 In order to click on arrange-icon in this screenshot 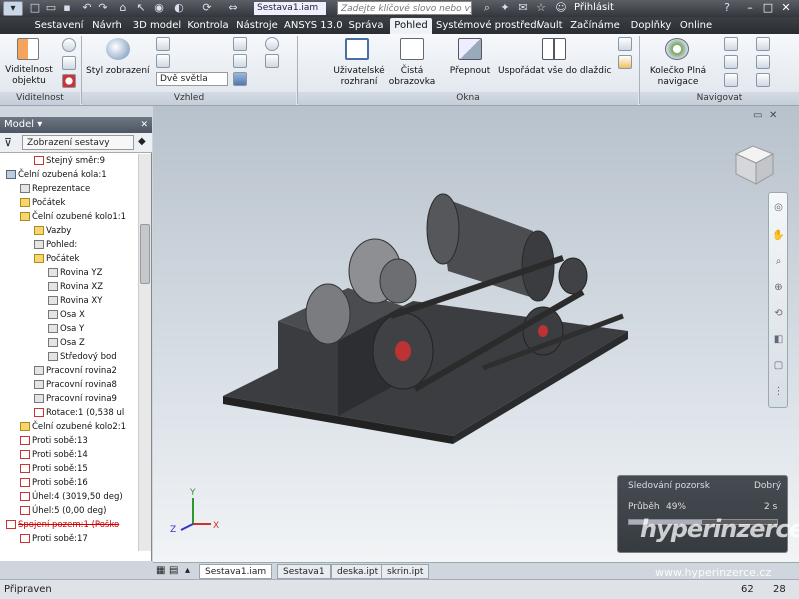, I will do `click(554, 49)`.